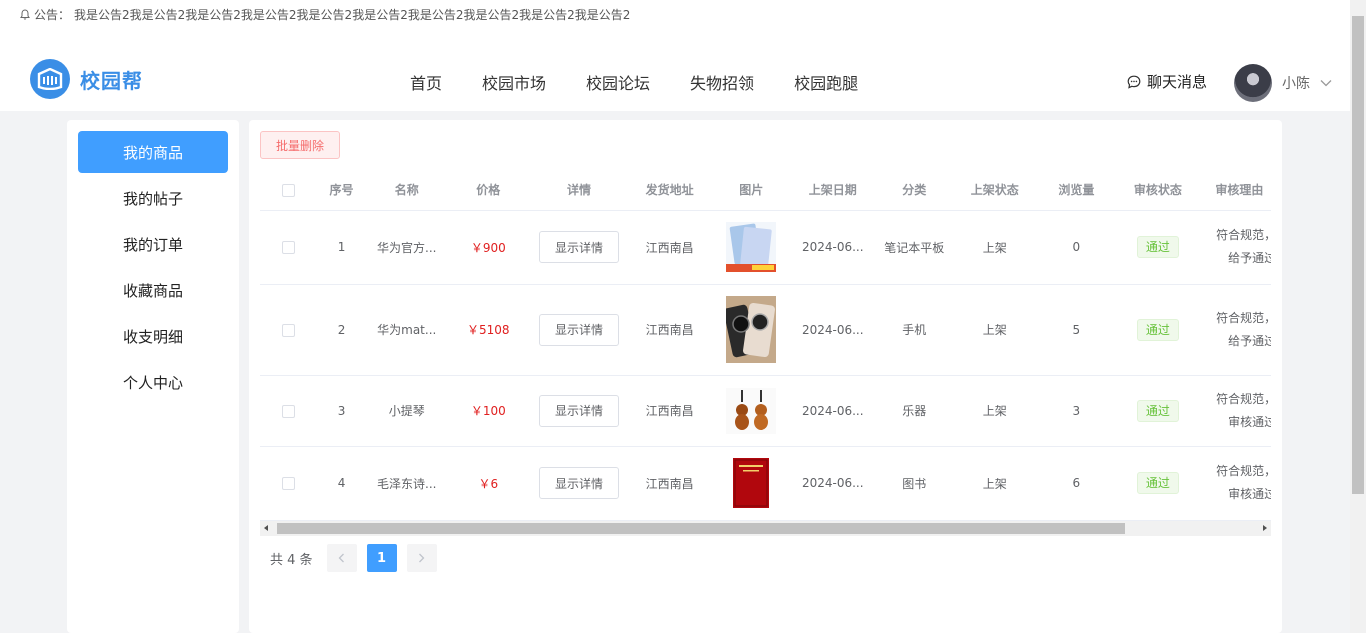 The height and width of the screenshot is (633, 1366). Describe the element at coordinates (751, 483) in the screenshot. I see `book-image` at that location.